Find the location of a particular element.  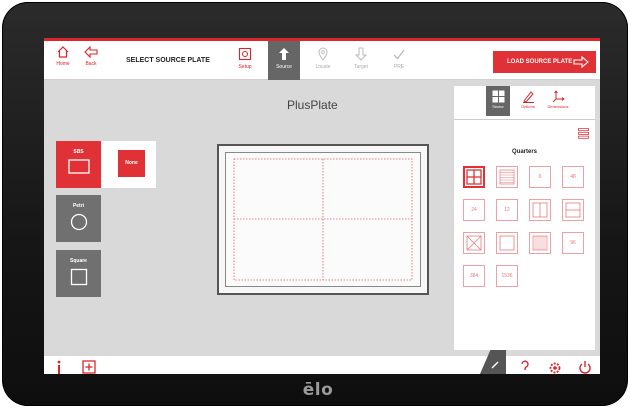

quarters-grid-icon is located at coordinates (474, 177).